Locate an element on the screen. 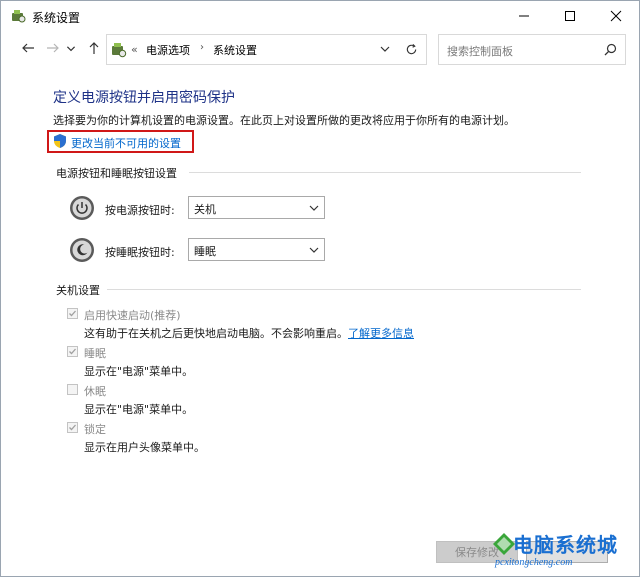 The height and width of the screenshot is (577, 640). power-button-value: 关机 is located at coordinates (205, 209).